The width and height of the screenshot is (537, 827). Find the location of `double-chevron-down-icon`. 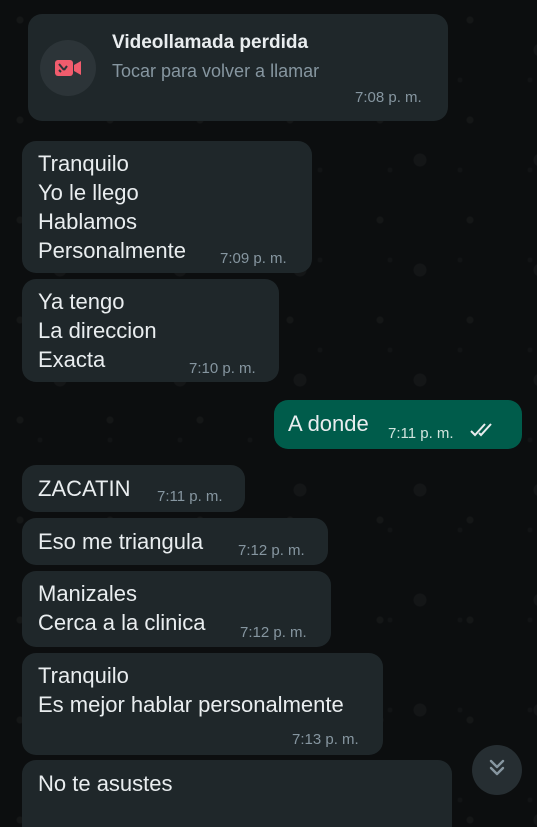

double-chevron-down-icon is located at coordinates (497, 770).